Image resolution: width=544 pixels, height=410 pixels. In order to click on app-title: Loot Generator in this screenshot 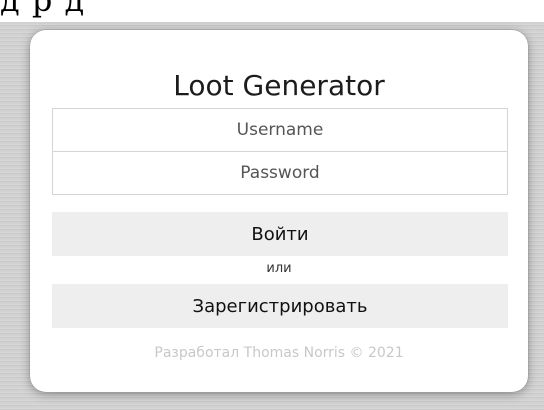, I will do `click(279, 85)`.